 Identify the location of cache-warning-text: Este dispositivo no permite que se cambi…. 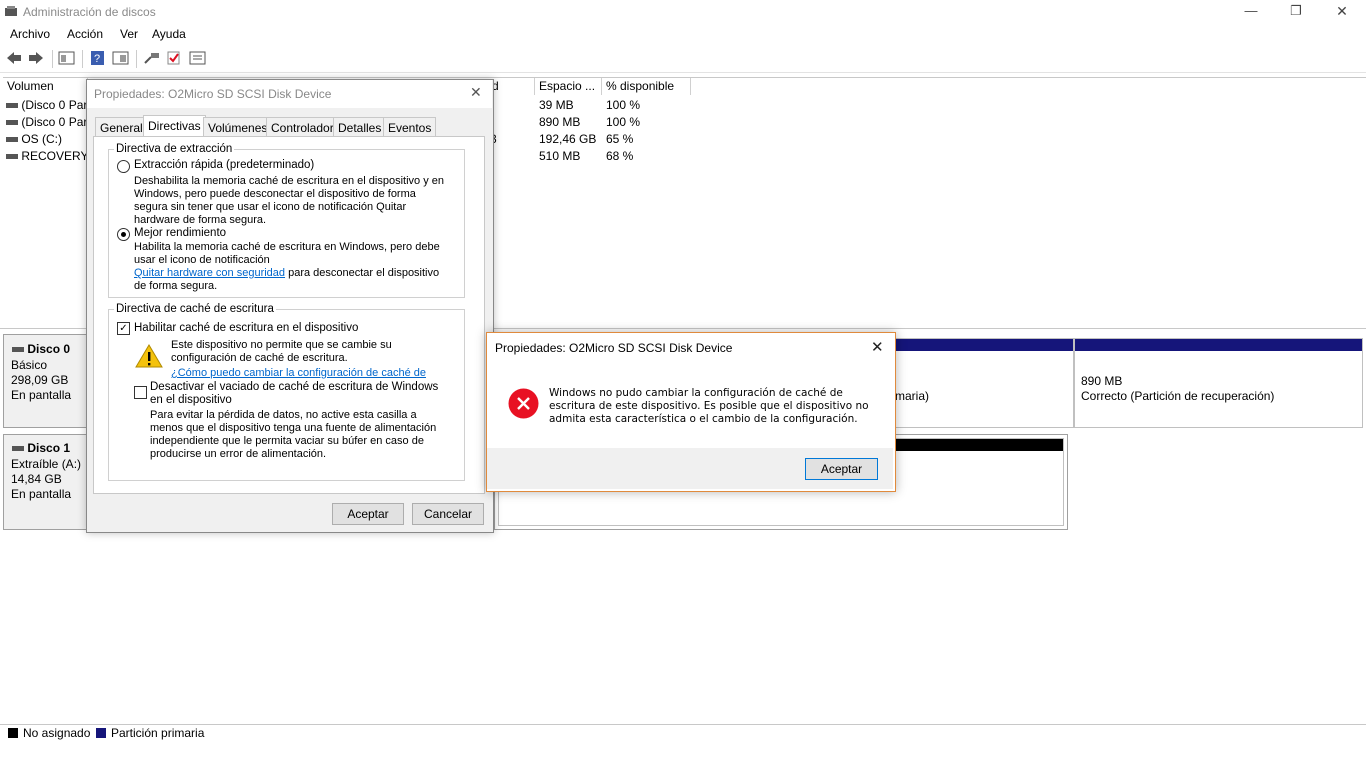
(281, 351).